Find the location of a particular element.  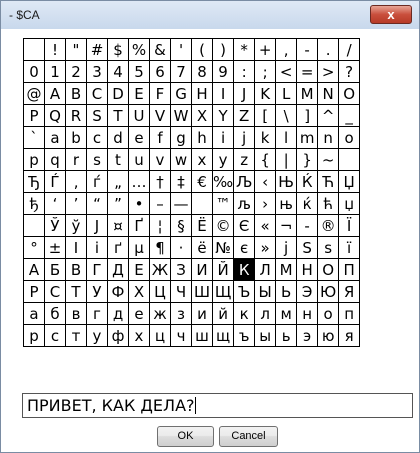

char-cell: Ч is located at coordinates (181, 291).